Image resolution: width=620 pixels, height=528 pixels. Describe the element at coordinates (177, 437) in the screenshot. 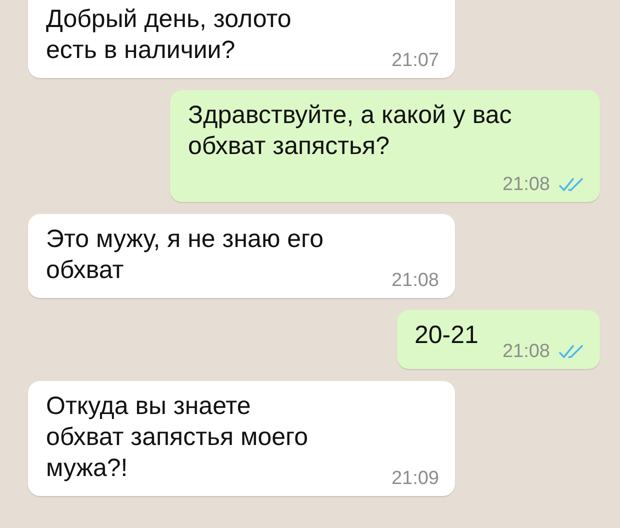

I see `message-text: Откуда вы знаете обхват запястья моего мужа?!` at that location.